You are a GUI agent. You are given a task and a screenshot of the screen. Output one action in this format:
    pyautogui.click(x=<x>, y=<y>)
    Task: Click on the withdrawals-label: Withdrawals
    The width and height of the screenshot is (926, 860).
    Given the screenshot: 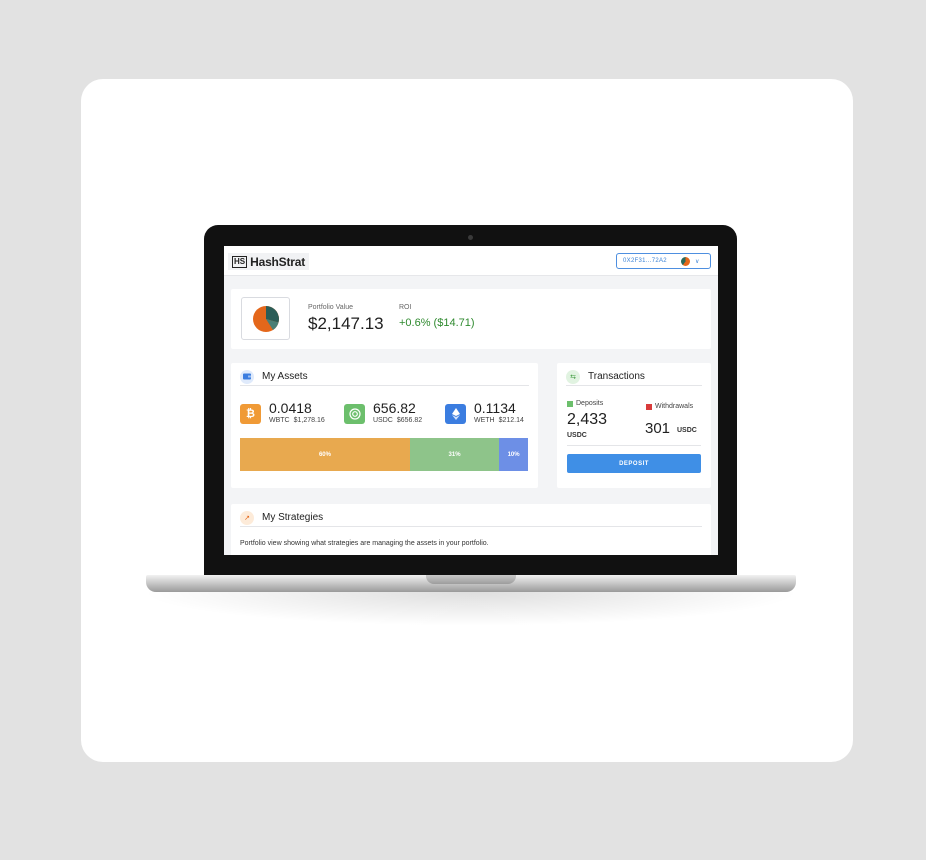 What is the action you would take?
    pyautogui.click(x=669, y=406)
    